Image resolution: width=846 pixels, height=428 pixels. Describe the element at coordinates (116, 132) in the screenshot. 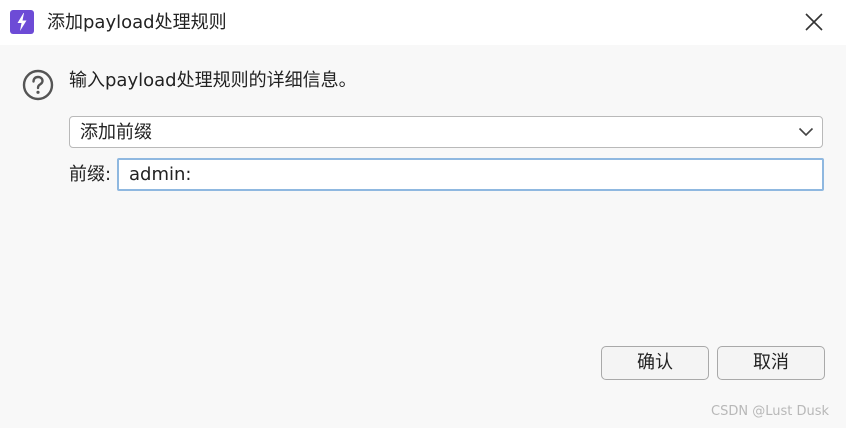

I see `rule-type-selected: 添加前缀` at that location.